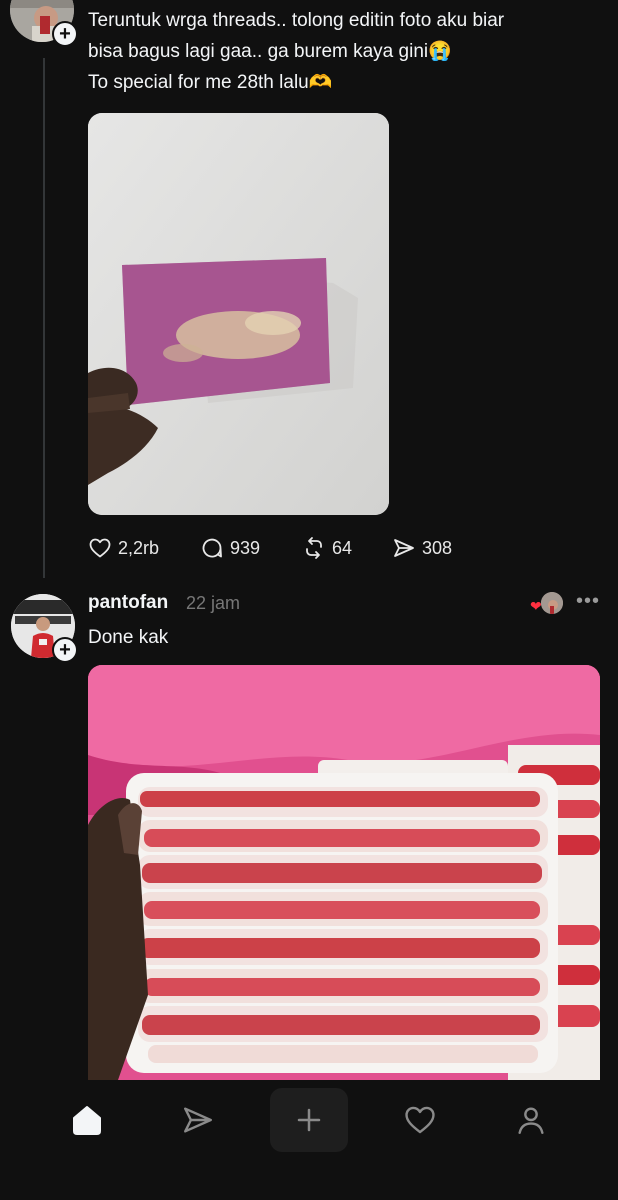 The width and height of the screenshot is (618, 1200). I want to click on liked-by-author-badge: ❤, so click(547, 604).